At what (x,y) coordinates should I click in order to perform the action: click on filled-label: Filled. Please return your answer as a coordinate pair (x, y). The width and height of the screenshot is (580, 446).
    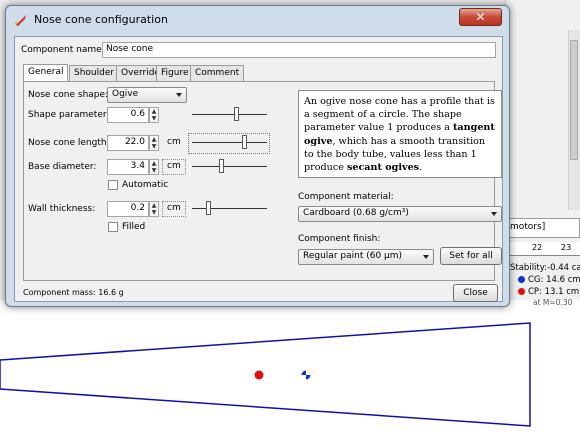
    Looking at the image, I should click on (134, 227).